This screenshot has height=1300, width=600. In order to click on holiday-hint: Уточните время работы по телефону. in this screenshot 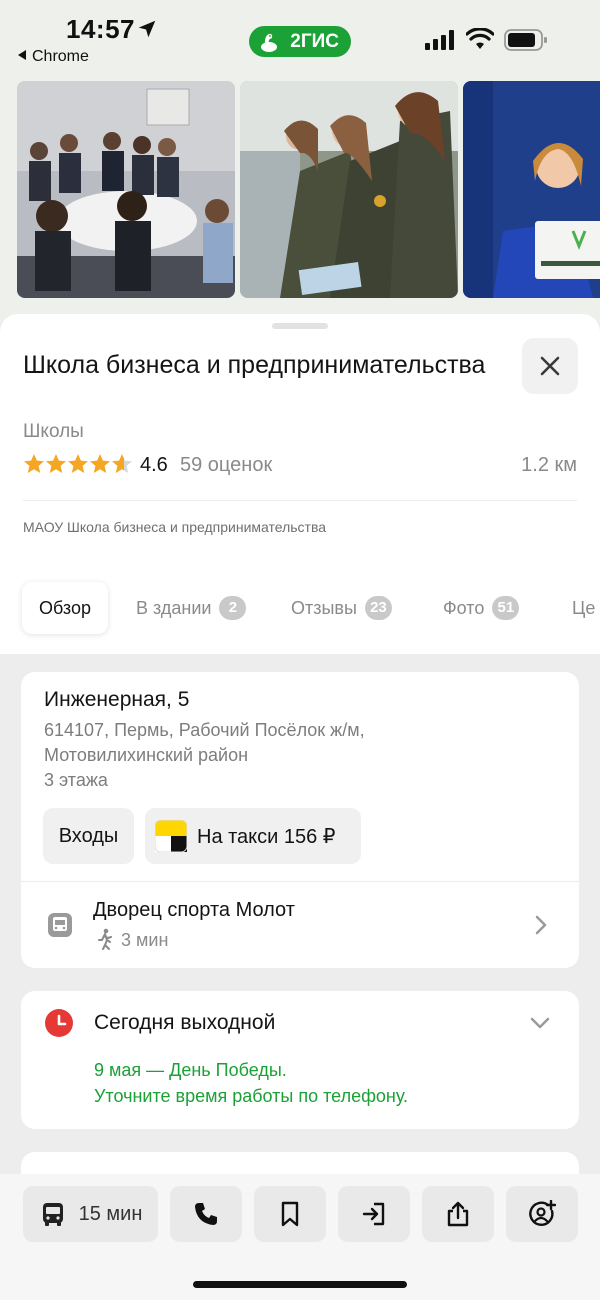, I will do `click(251, 1096)`.